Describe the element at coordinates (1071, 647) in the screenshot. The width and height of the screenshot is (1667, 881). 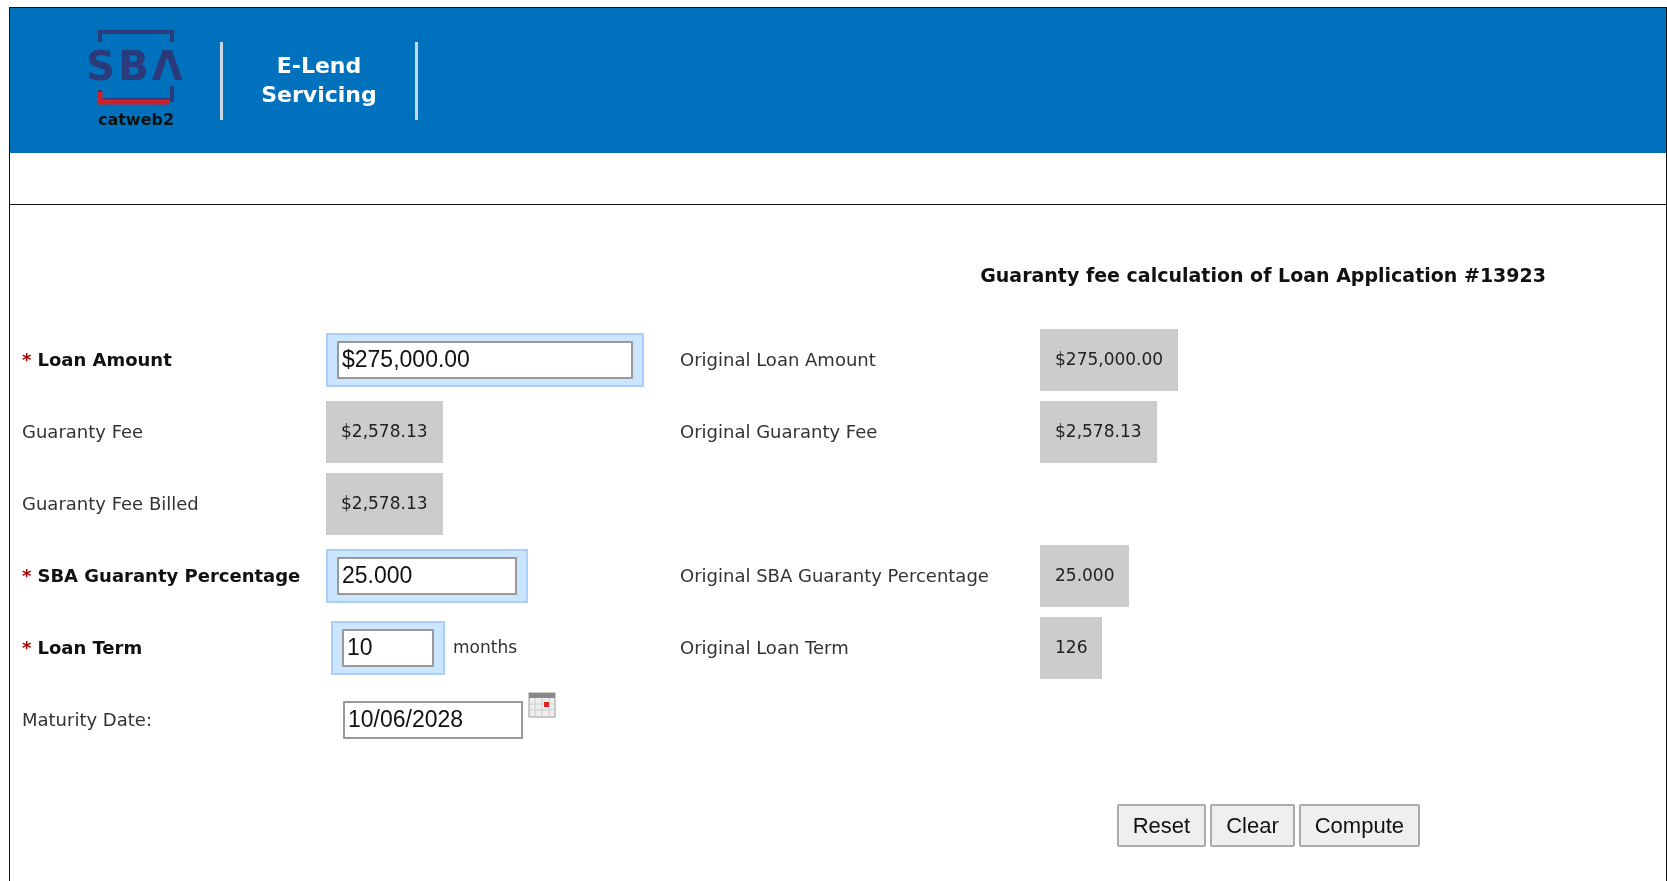
I see `readonly-value: 126` at that location.